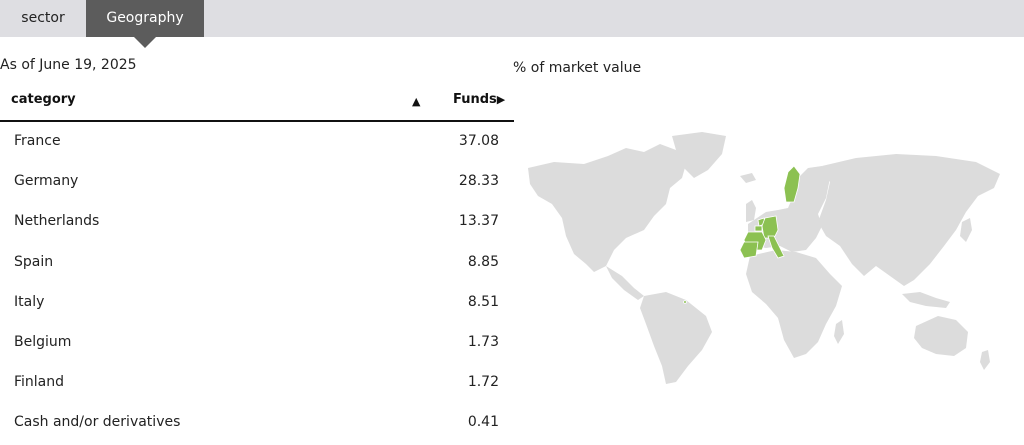 The image size is (1024, 445). What do you see at coordinates (478, 181) in the screenshot?
I see `row-value: 28.33` at bounding box center [478, 181].